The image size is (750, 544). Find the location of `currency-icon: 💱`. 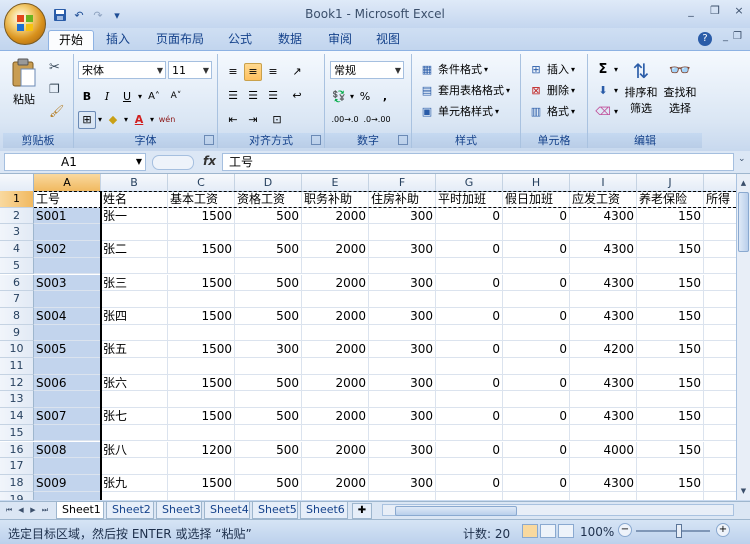

currency-icon: 💱 is located at coordinates (339, 97).